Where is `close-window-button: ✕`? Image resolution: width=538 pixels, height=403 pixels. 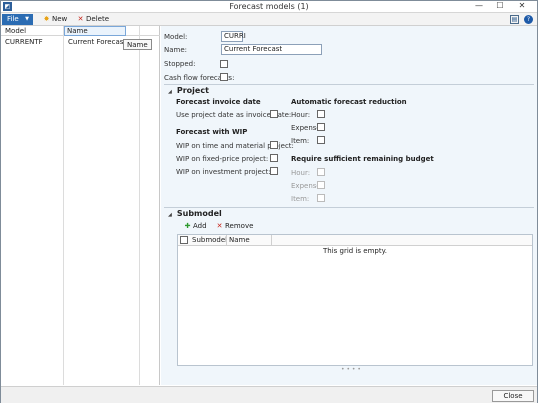
close-window-button: ✕ is located at coordinates (522, 6).